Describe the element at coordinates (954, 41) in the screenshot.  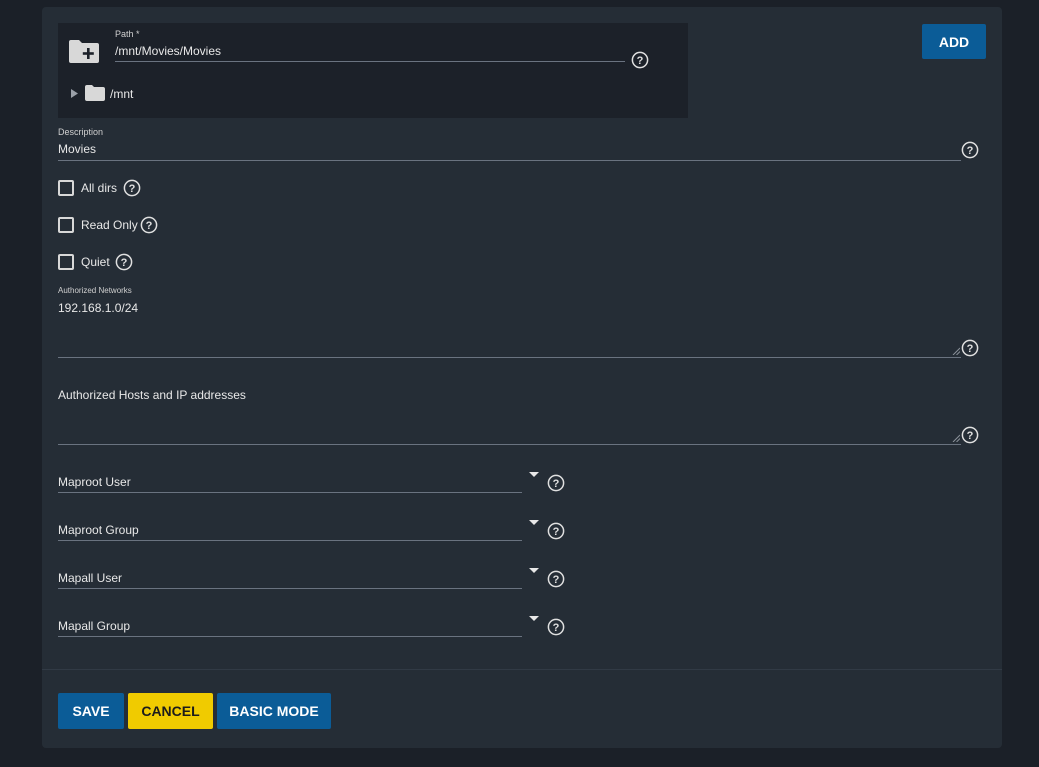
I see `add-button: ADD` at that location.